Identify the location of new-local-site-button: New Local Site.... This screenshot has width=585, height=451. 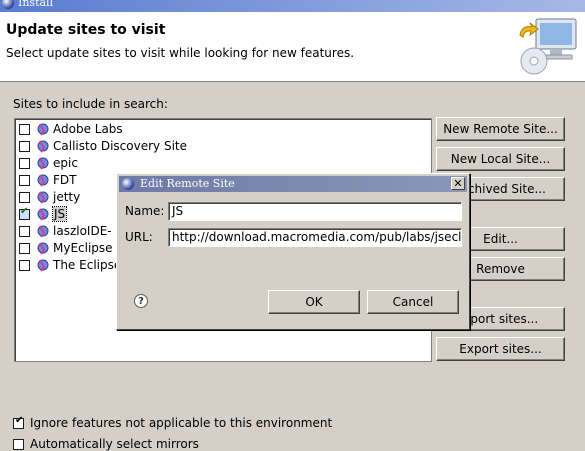
(500, 159).